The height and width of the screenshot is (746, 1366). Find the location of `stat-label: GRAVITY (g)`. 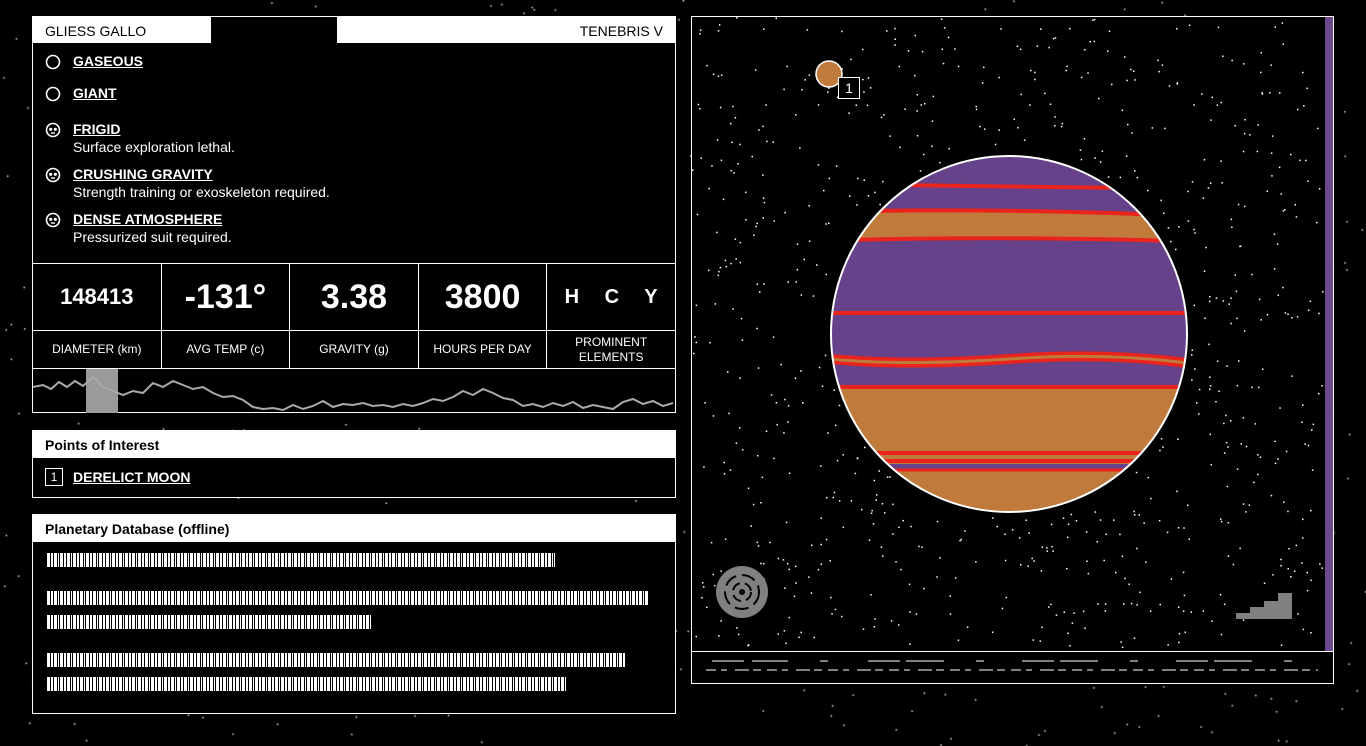

stat-label: GRAVITY (g) is located at coordinates (354, 349).